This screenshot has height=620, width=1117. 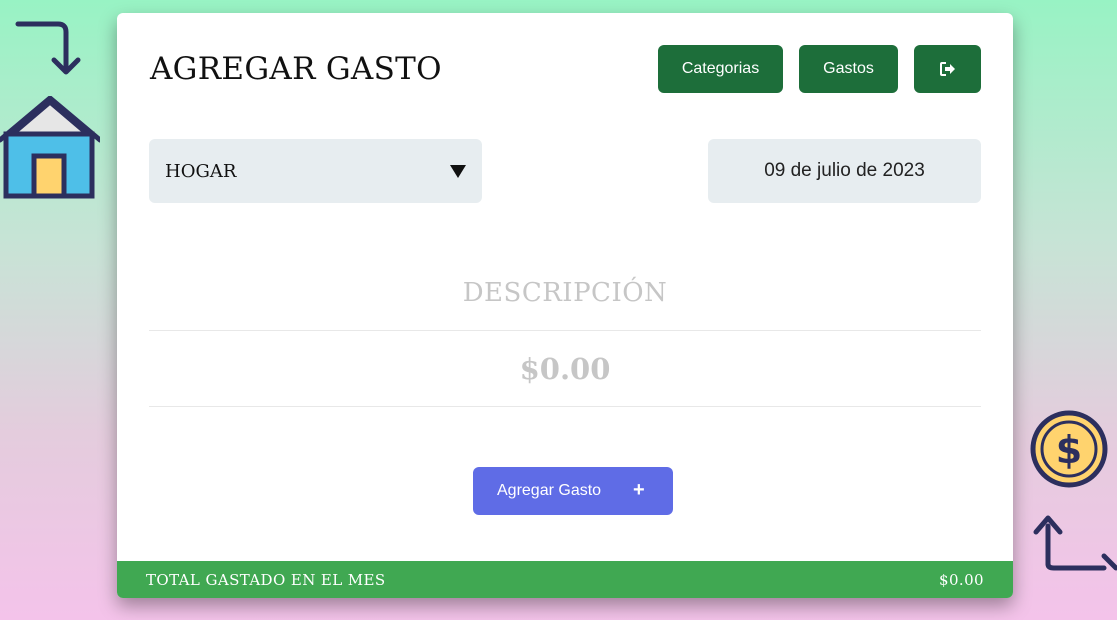 I want to click on amount-input: $0.00, so click(x=565, y=369).